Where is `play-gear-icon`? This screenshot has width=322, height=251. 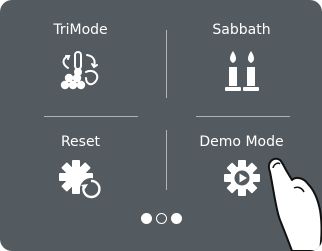
play-gear-icon is located at coordinates (241, 178).